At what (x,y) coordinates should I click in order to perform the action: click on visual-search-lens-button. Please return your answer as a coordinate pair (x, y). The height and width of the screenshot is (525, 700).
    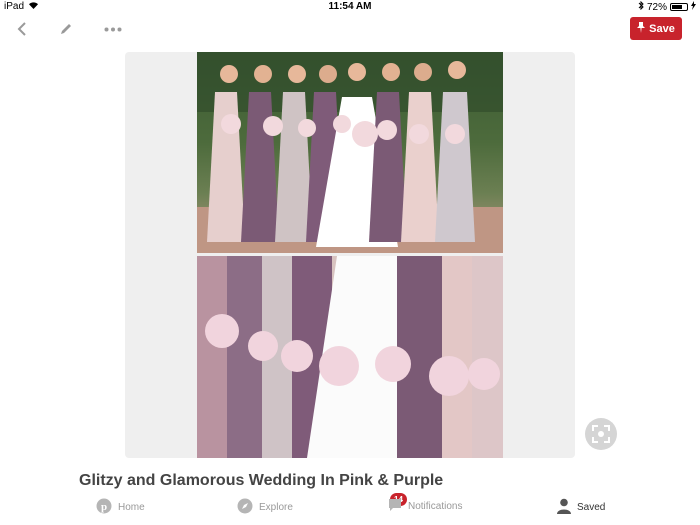
    Looking at the image, I should click on (601, 434).